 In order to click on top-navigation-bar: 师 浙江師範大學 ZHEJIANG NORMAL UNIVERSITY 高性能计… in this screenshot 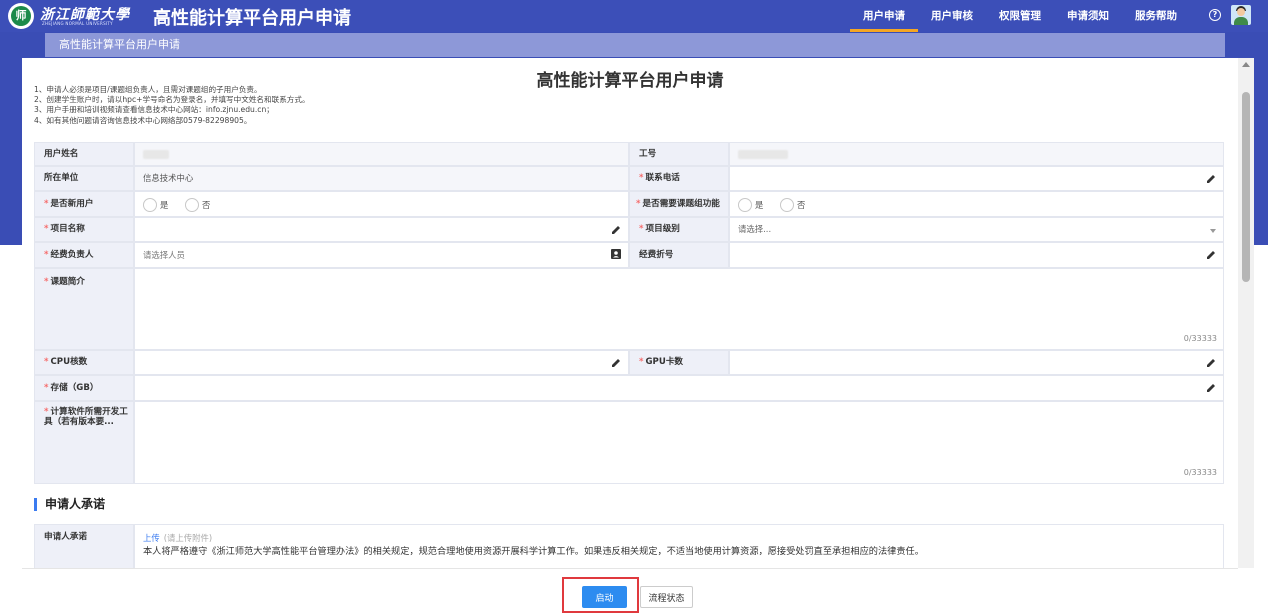, I will do `click(634, 16)`.